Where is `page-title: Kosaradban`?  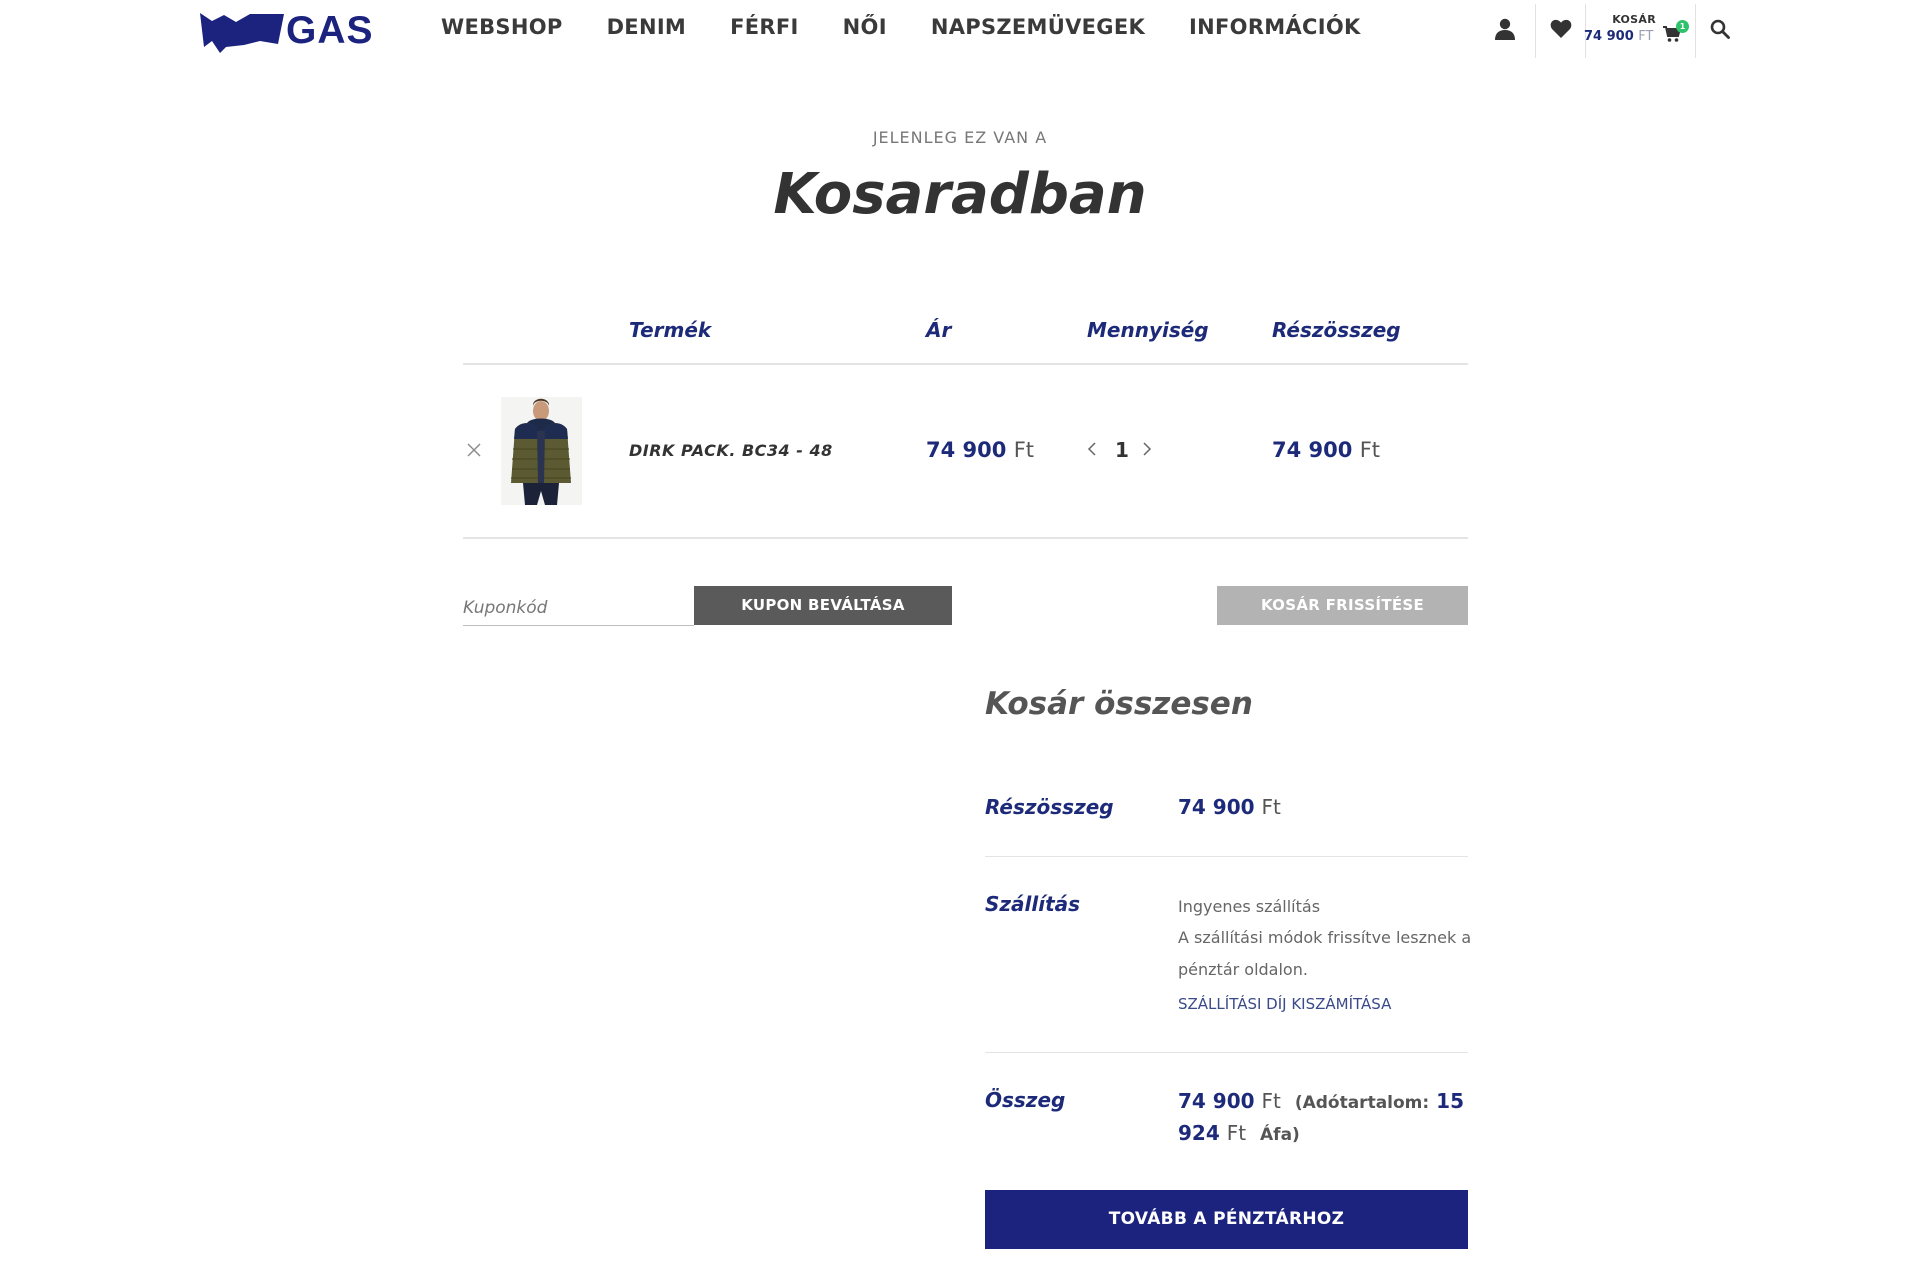 page-title: Kosaradban is located at coordinates (960, 194).